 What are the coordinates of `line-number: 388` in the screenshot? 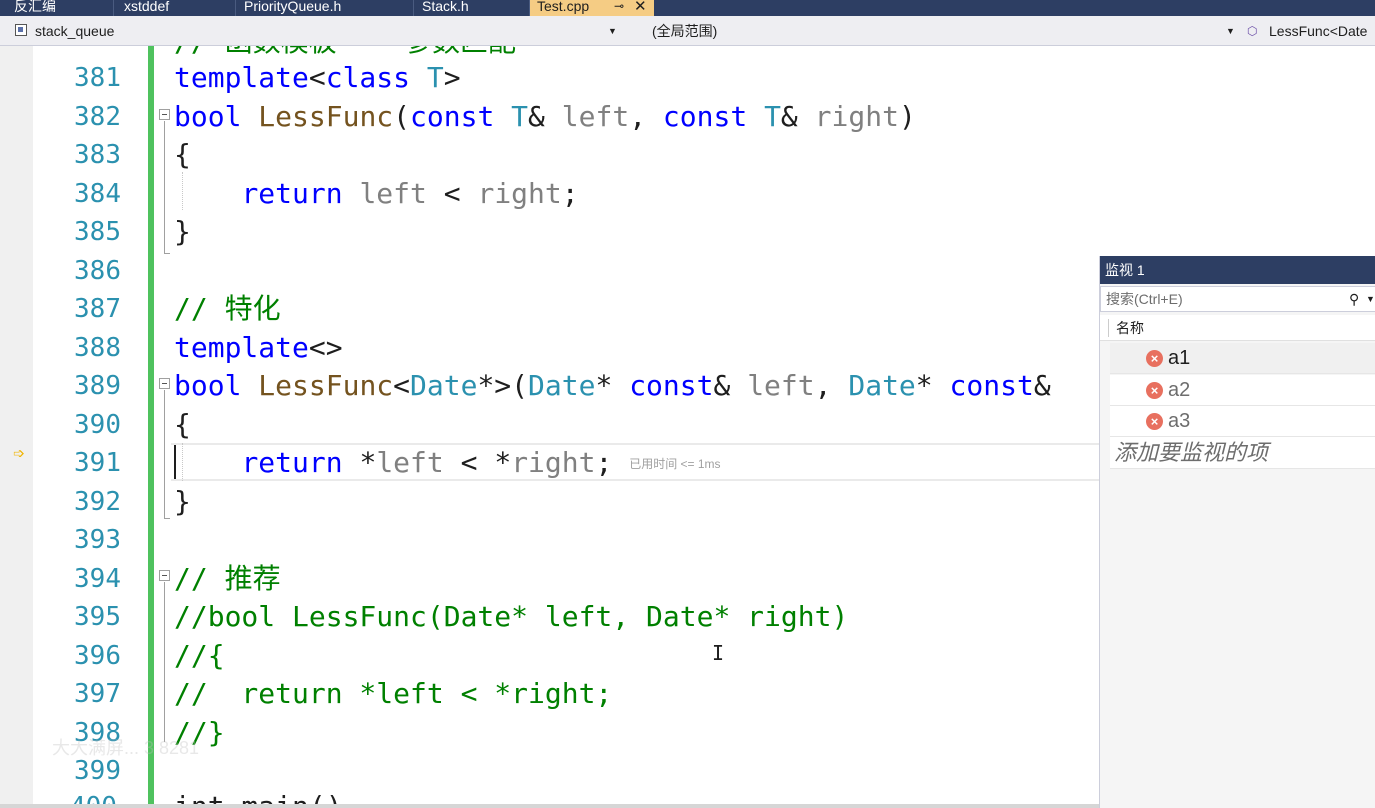 It's located at (97, 348).